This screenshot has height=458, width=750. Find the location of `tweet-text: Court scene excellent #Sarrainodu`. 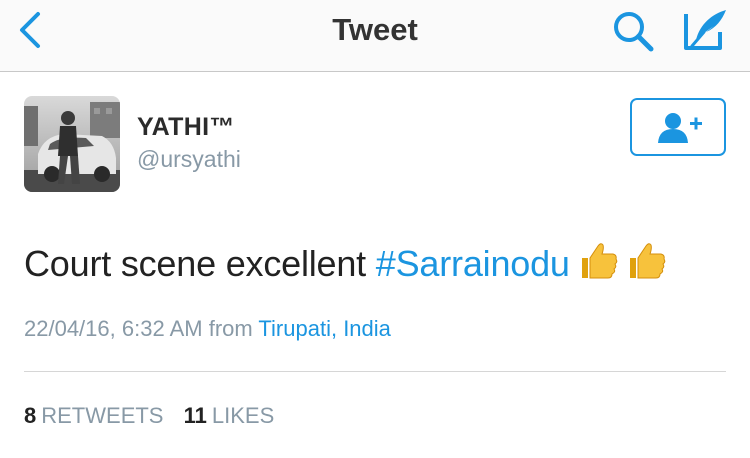

tweet-text: Court scene excellent #Sarrainodu is located at coordinates (345, 262).